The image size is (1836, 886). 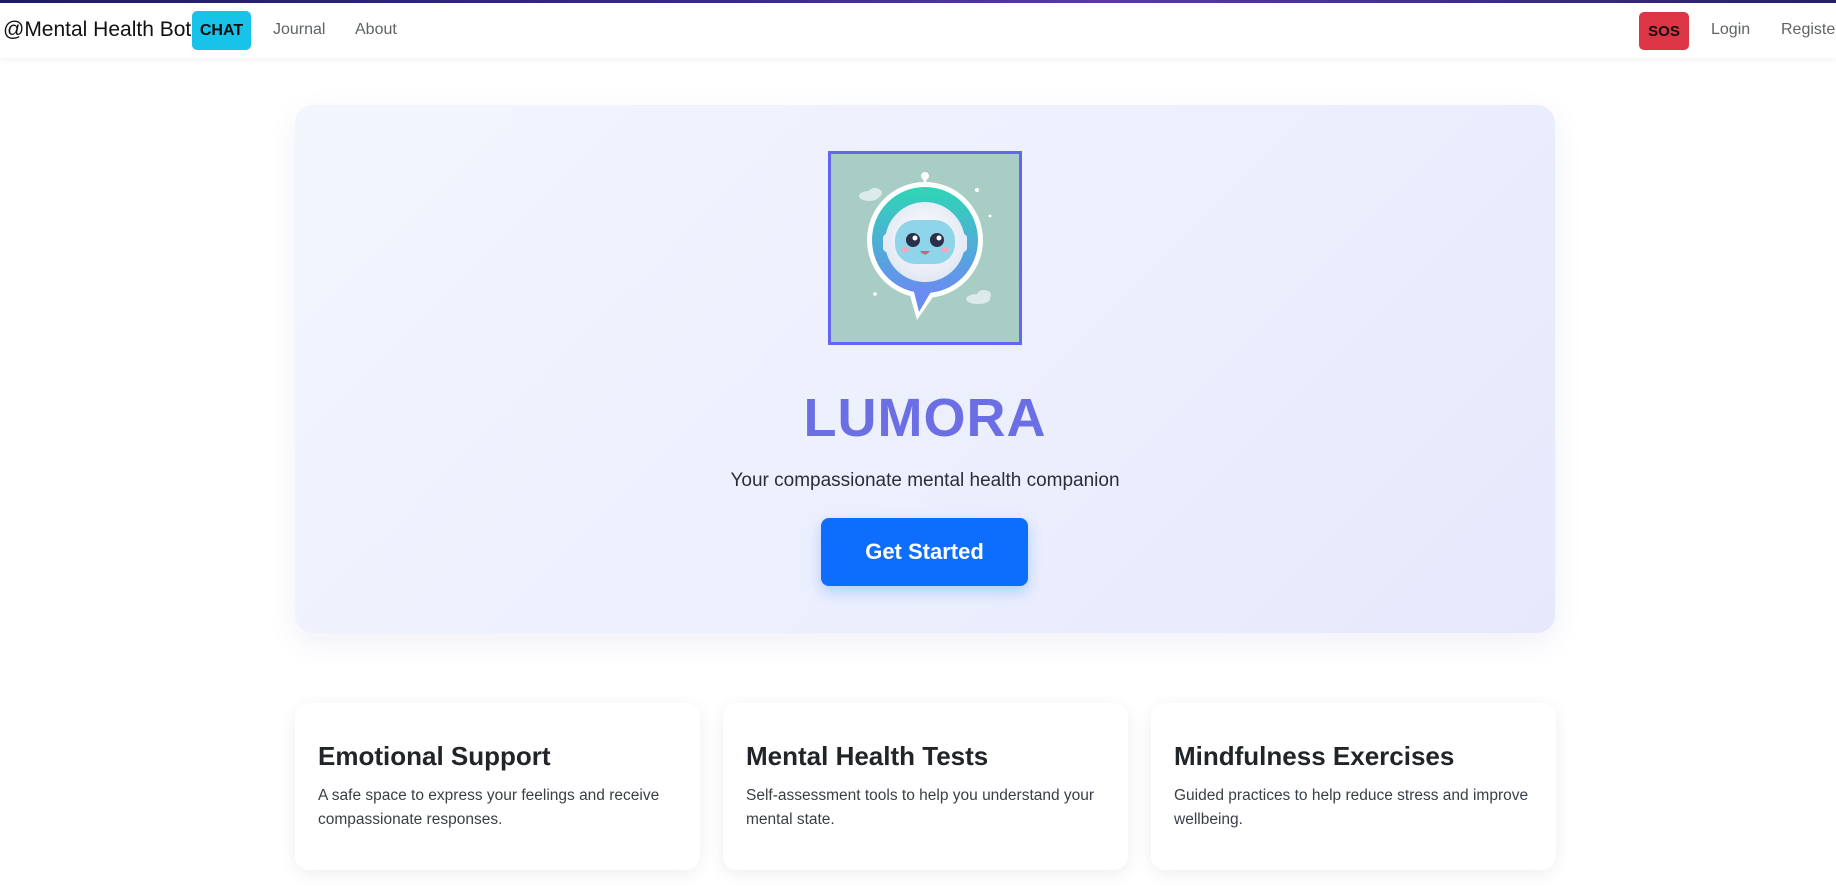 I want to click on nav-login-link: Login, so click(x=1730, y=30).